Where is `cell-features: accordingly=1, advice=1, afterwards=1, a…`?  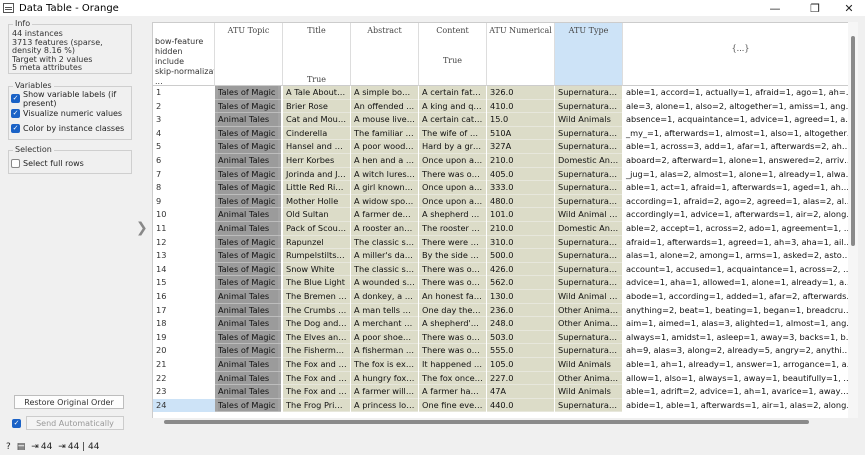
cell-features: accordingly=1, advice=1, afterwards=1, a… is located at coordinates (740, 215).